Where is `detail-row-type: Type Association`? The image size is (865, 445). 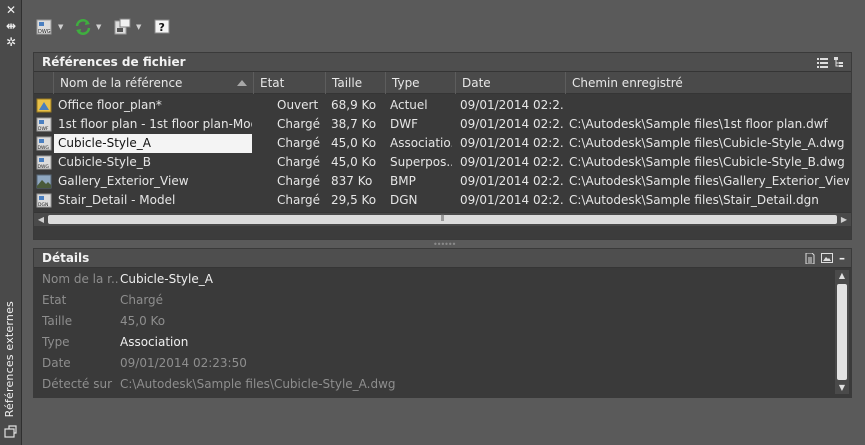 detail-row-type: Type Association is located at coordinates (434, 342).